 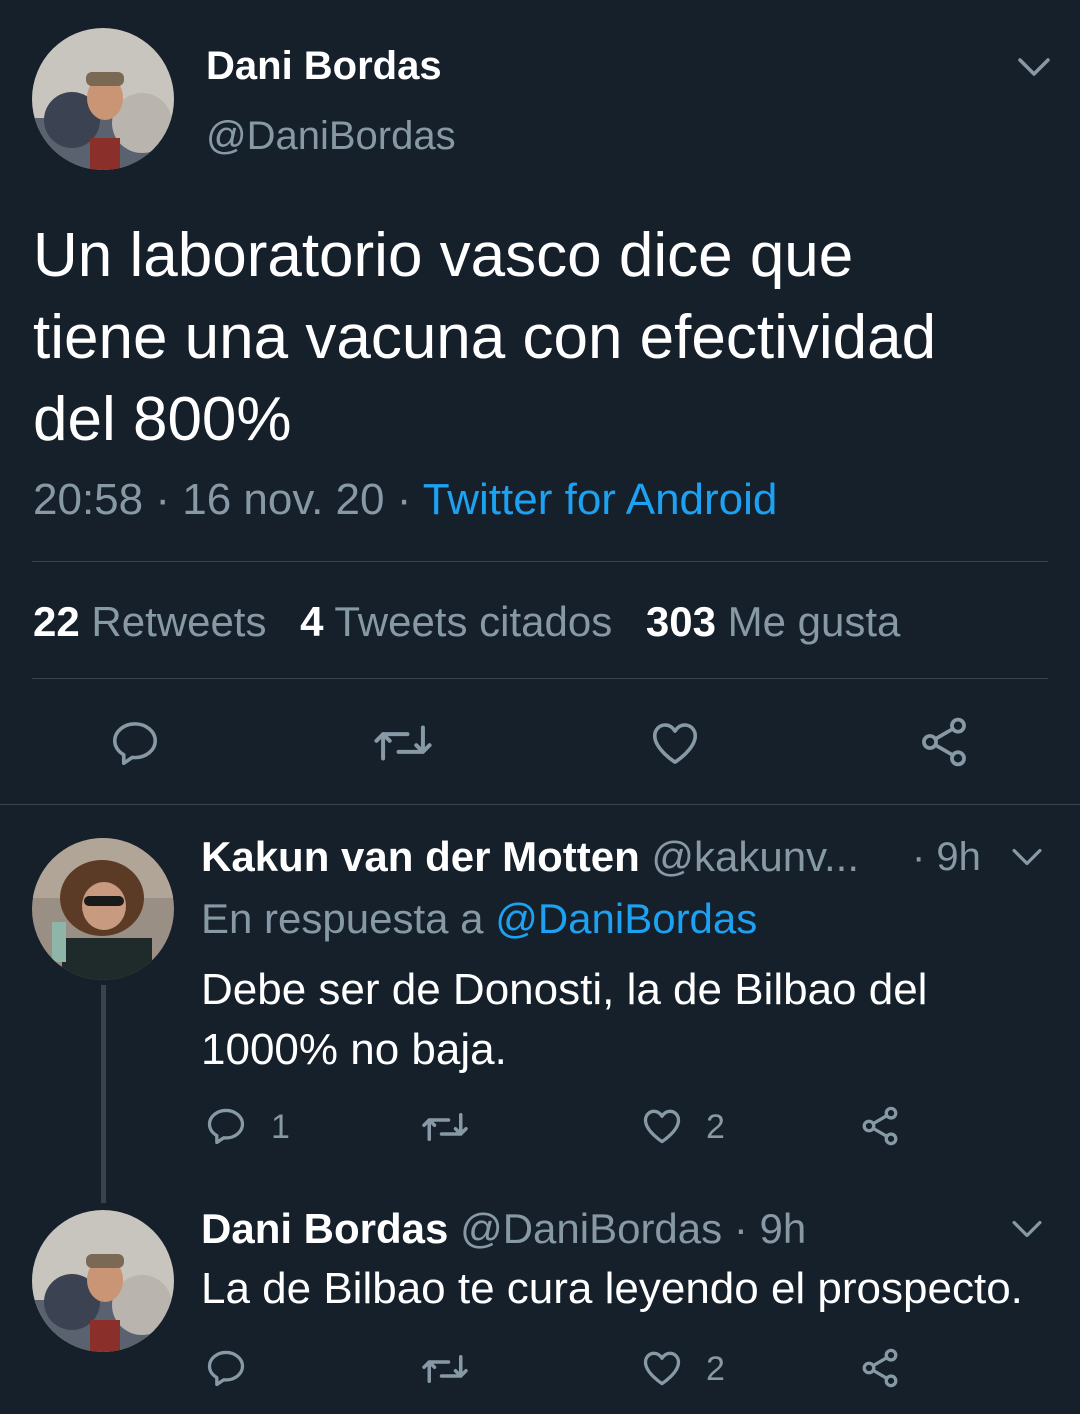 What do you see at coordinates (179, 621) in the screenshot?
I see `retweets-label: Retweets` at bounding box center [179, 621].